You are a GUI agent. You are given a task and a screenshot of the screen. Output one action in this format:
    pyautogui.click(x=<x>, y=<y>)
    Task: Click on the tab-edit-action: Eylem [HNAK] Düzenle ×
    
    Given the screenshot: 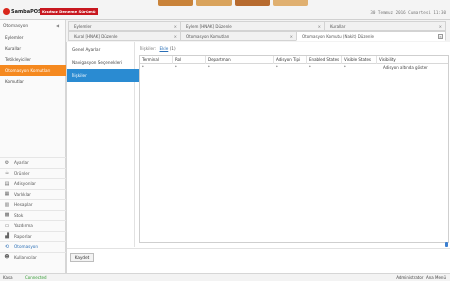 What is the action you would take?
    pyautogui.click(x=252, y=26)
    